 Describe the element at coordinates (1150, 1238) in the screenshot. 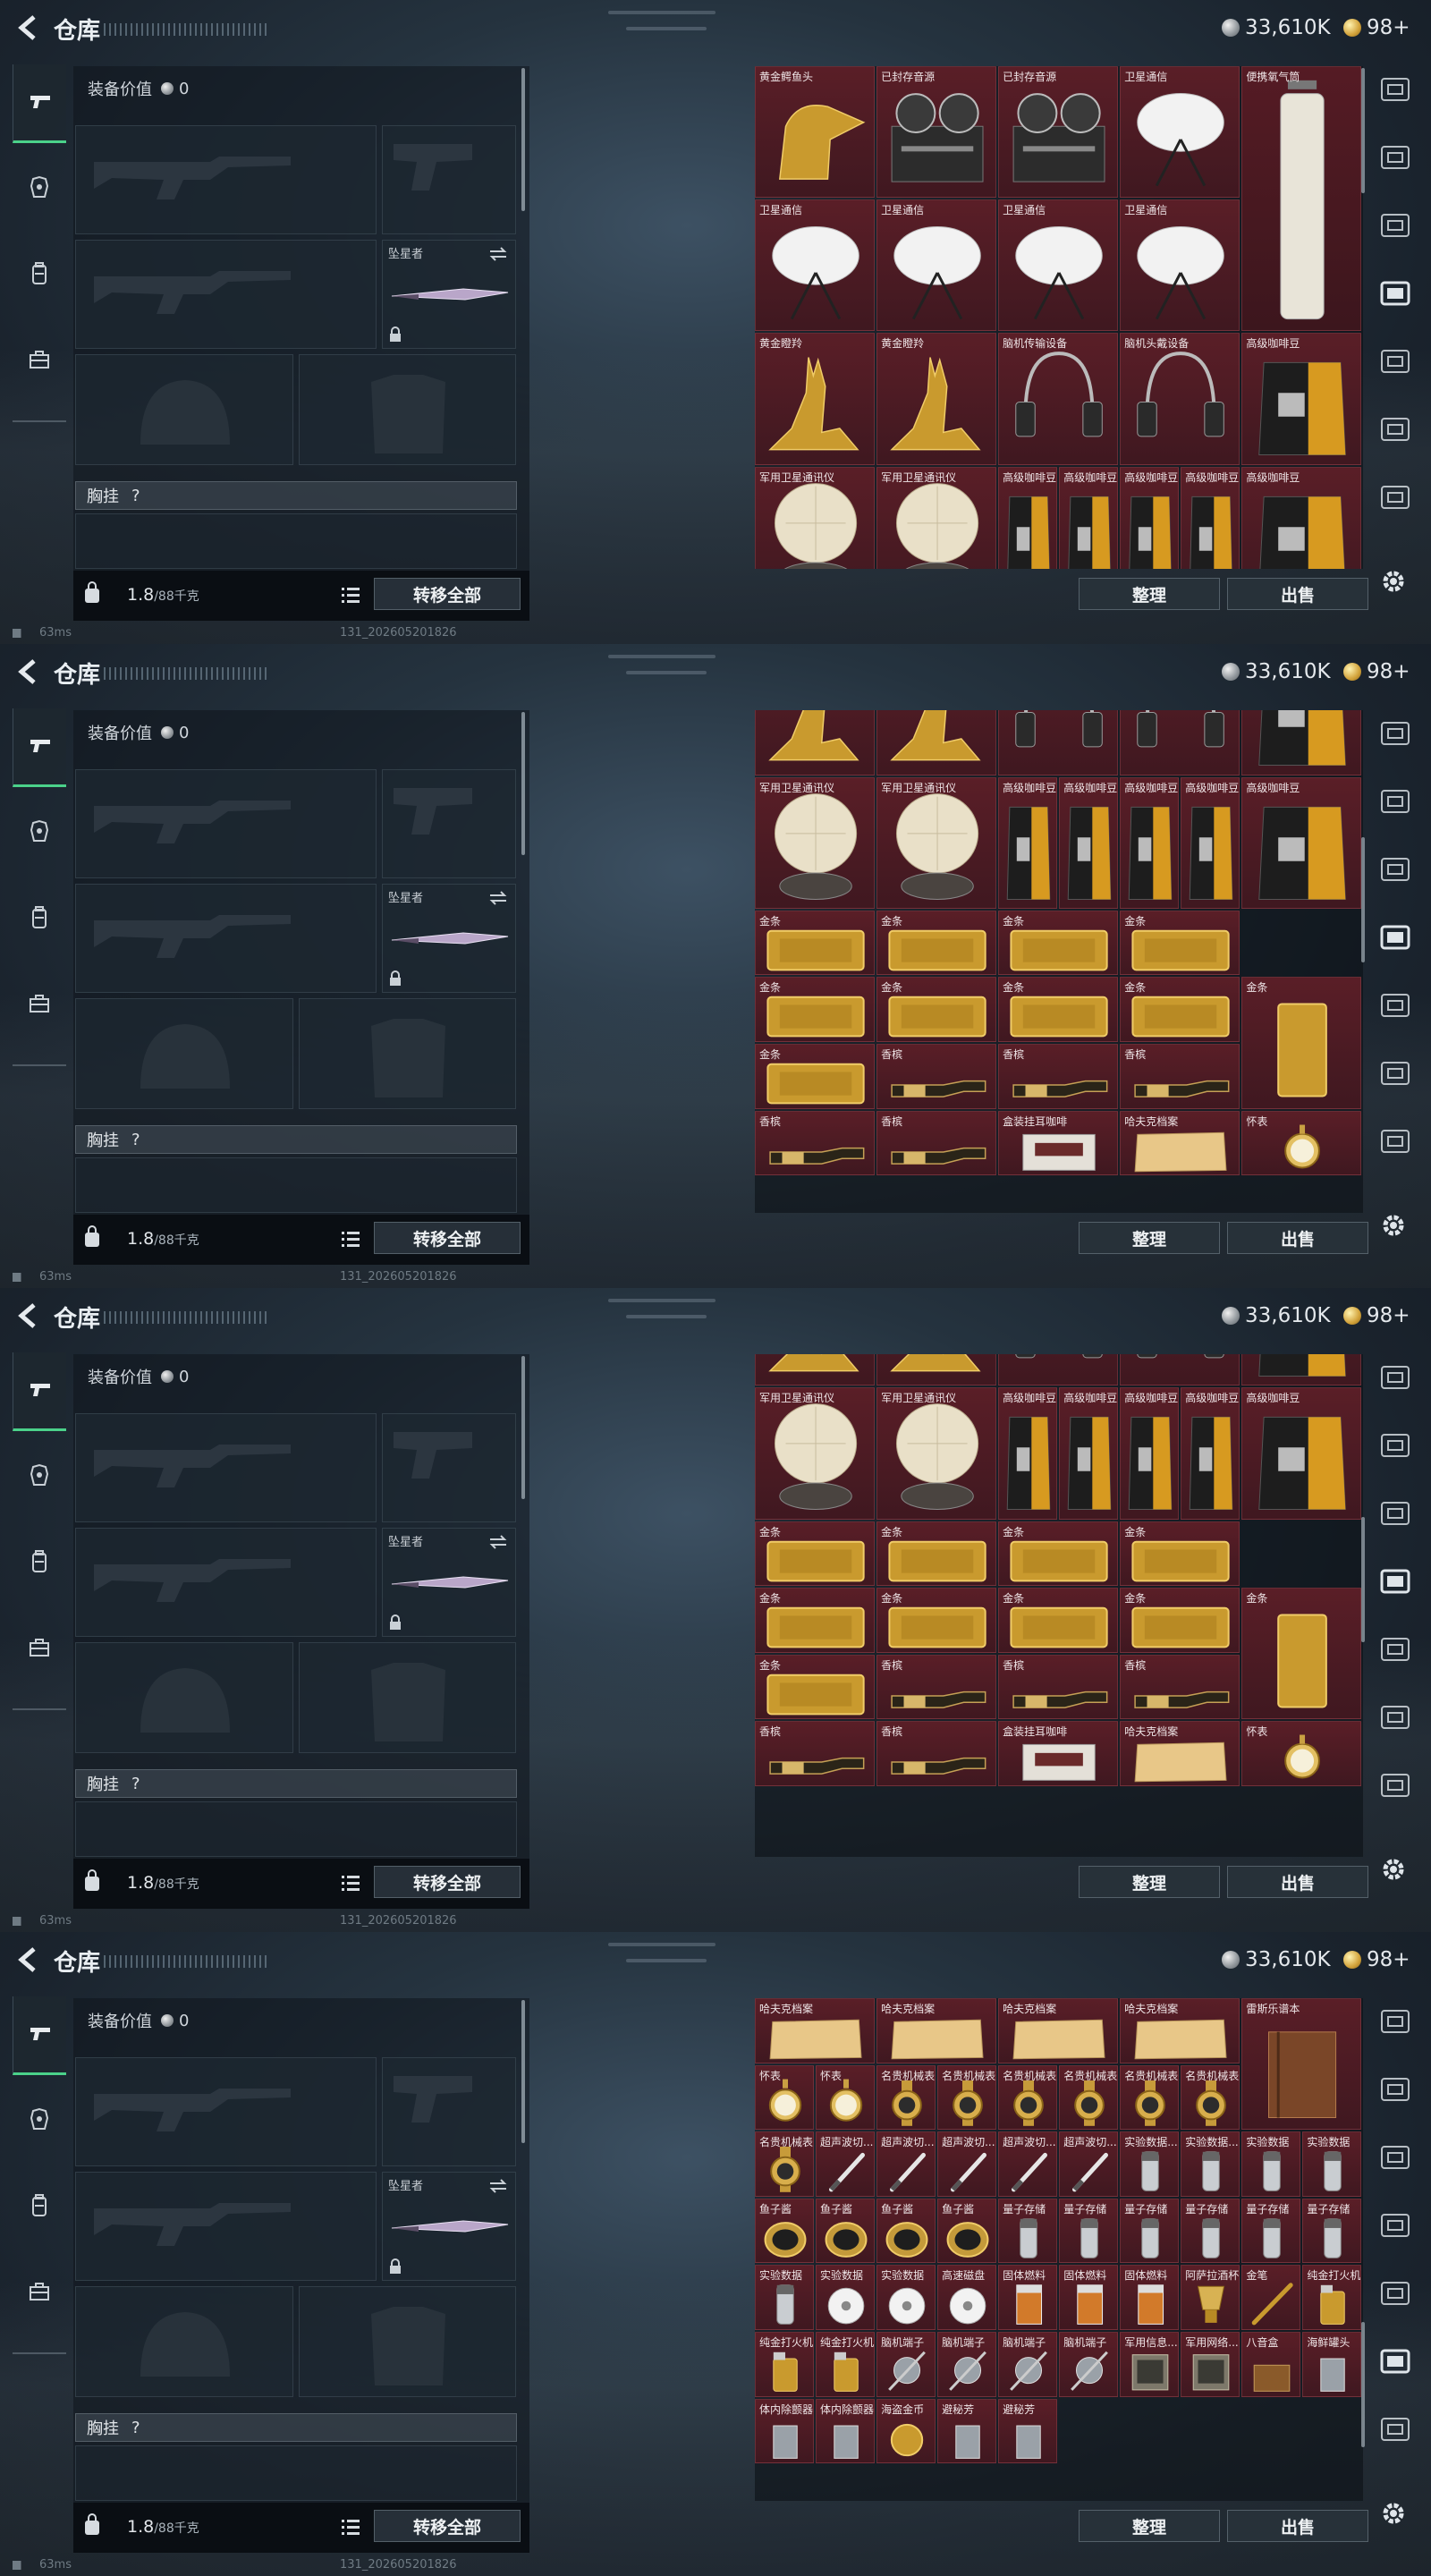

I see `sort-button: 整理` at that location.